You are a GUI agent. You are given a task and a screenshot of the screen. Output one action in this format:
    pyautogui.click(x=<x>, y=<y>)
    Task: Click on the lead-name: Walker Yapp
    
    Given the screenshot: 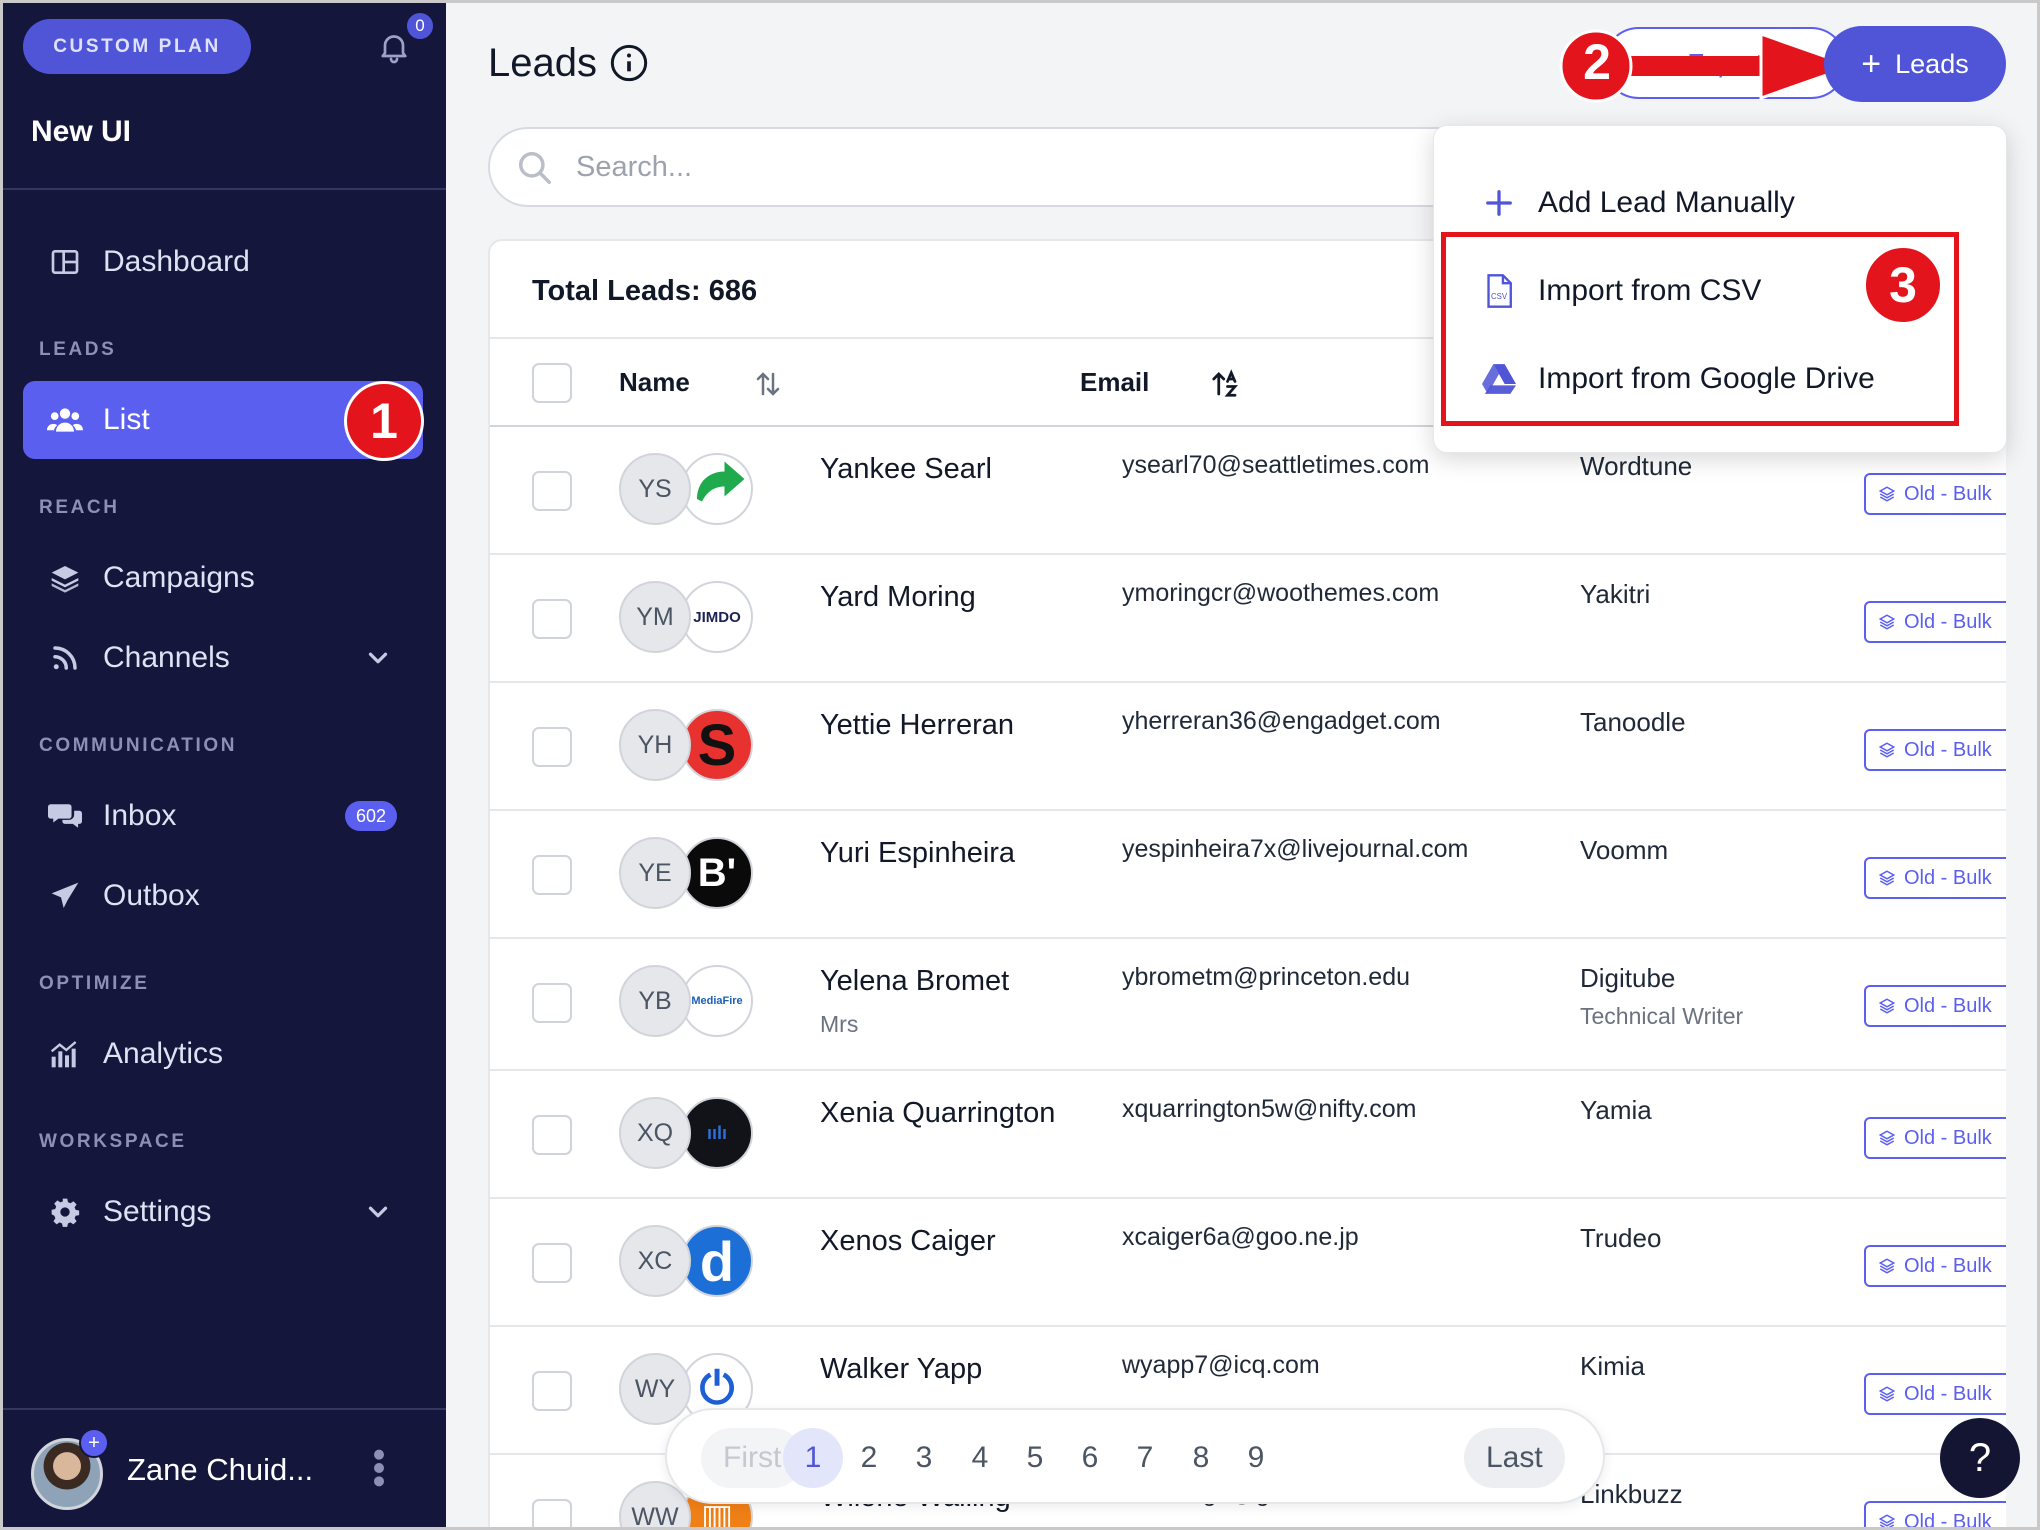 What is the action you would take?
    pyautogui.click(x=901, y=1369)
    